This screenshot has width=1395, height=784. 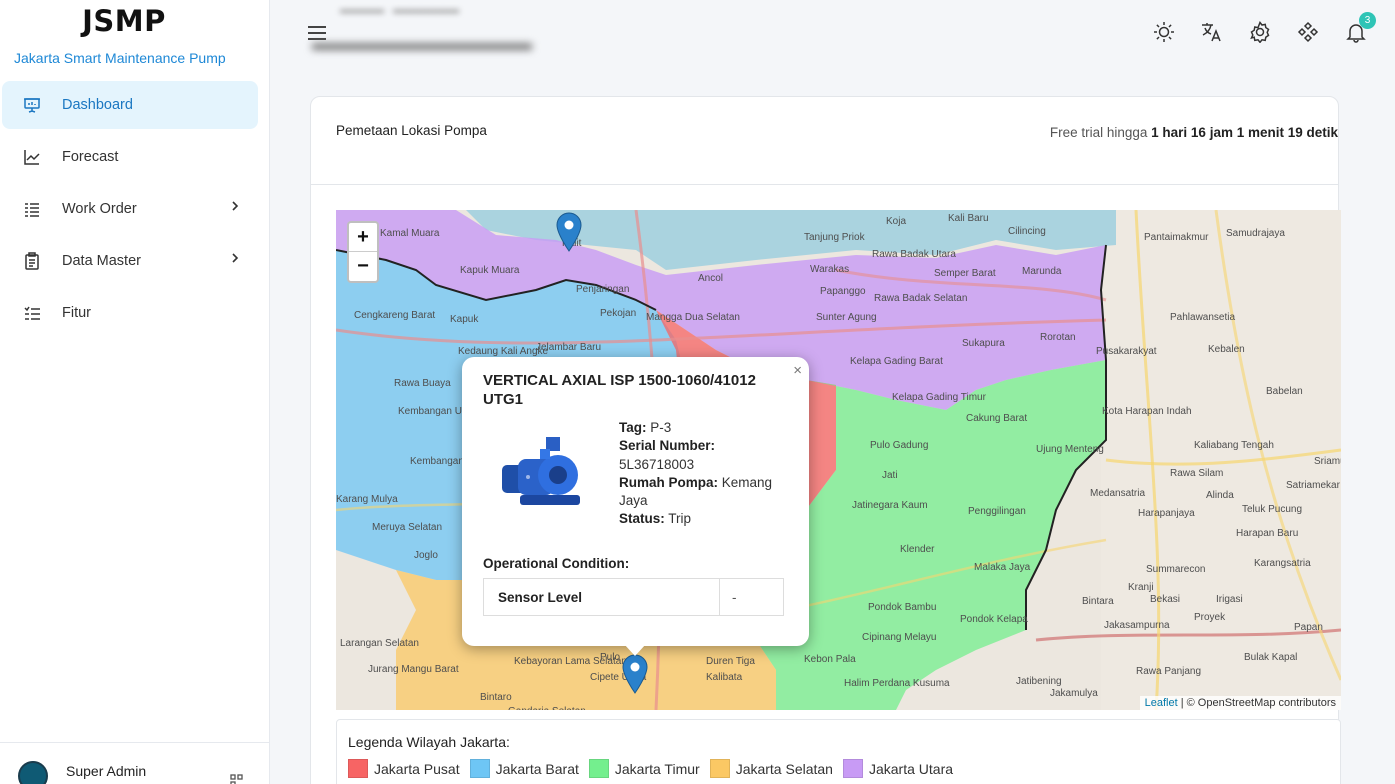 I want to click on tag-label: Tag:, so click(x=633, y=427).